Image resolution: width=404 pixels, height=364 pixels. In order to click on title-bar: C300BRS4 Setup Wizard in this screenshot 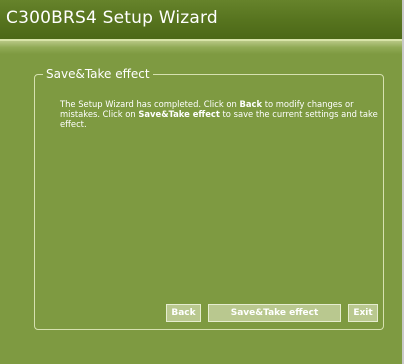, I will do `click(201, 20)`.